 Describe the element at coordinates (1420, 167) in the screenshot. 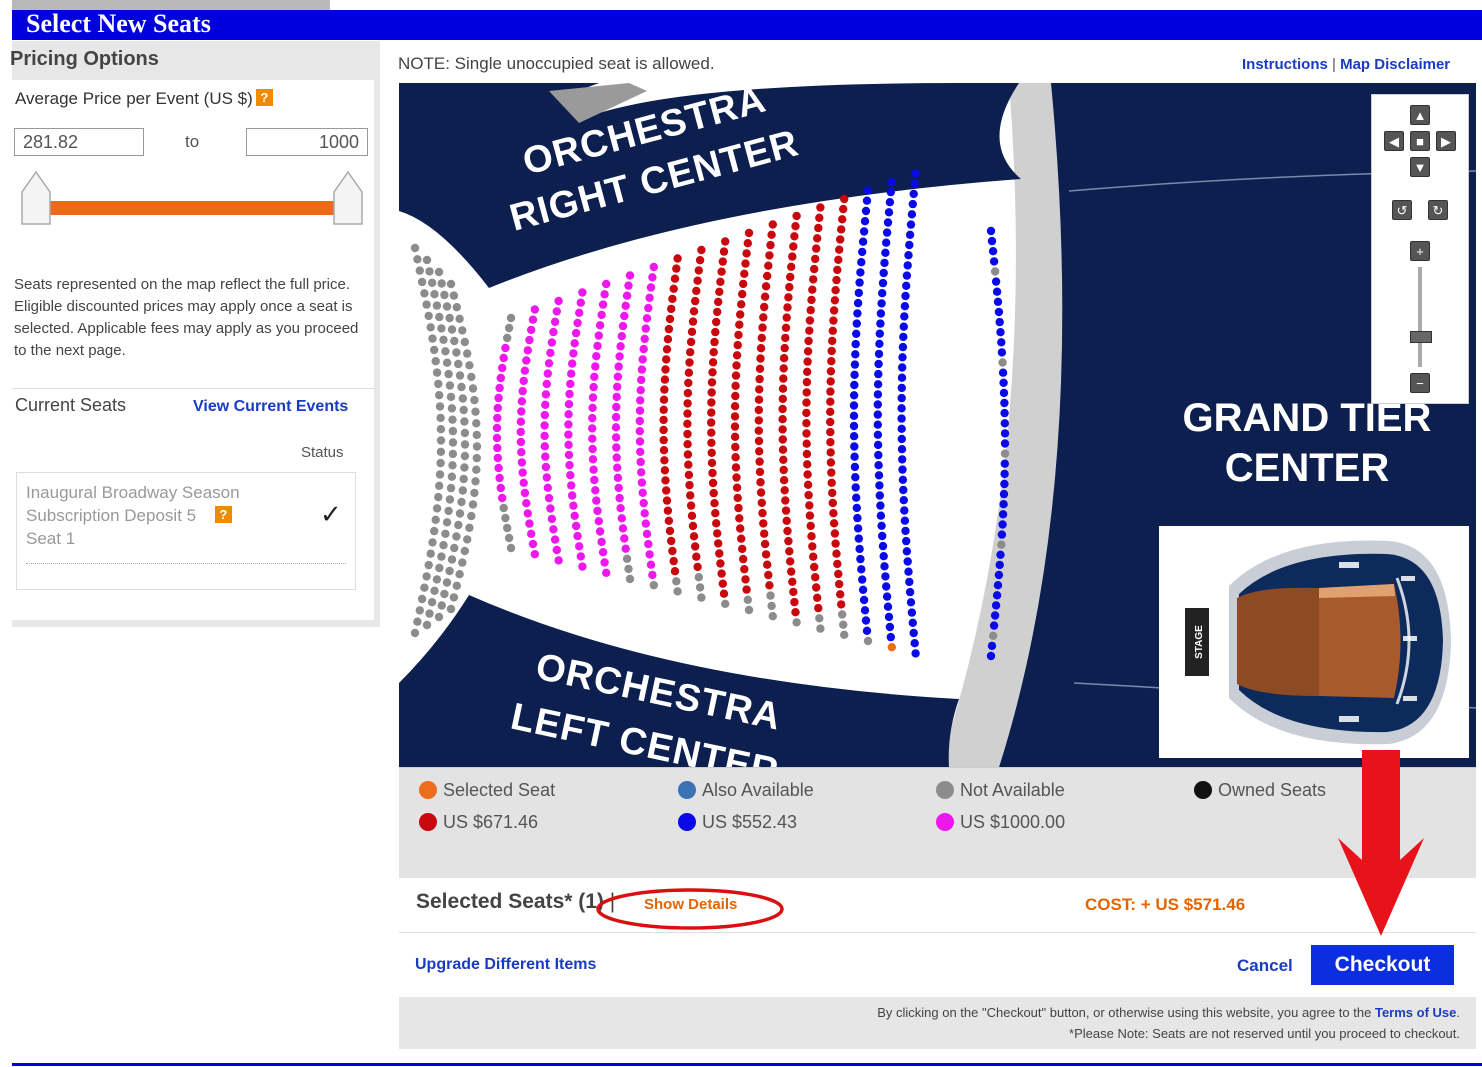

I see `pan-down-icon: ▼` at that location.